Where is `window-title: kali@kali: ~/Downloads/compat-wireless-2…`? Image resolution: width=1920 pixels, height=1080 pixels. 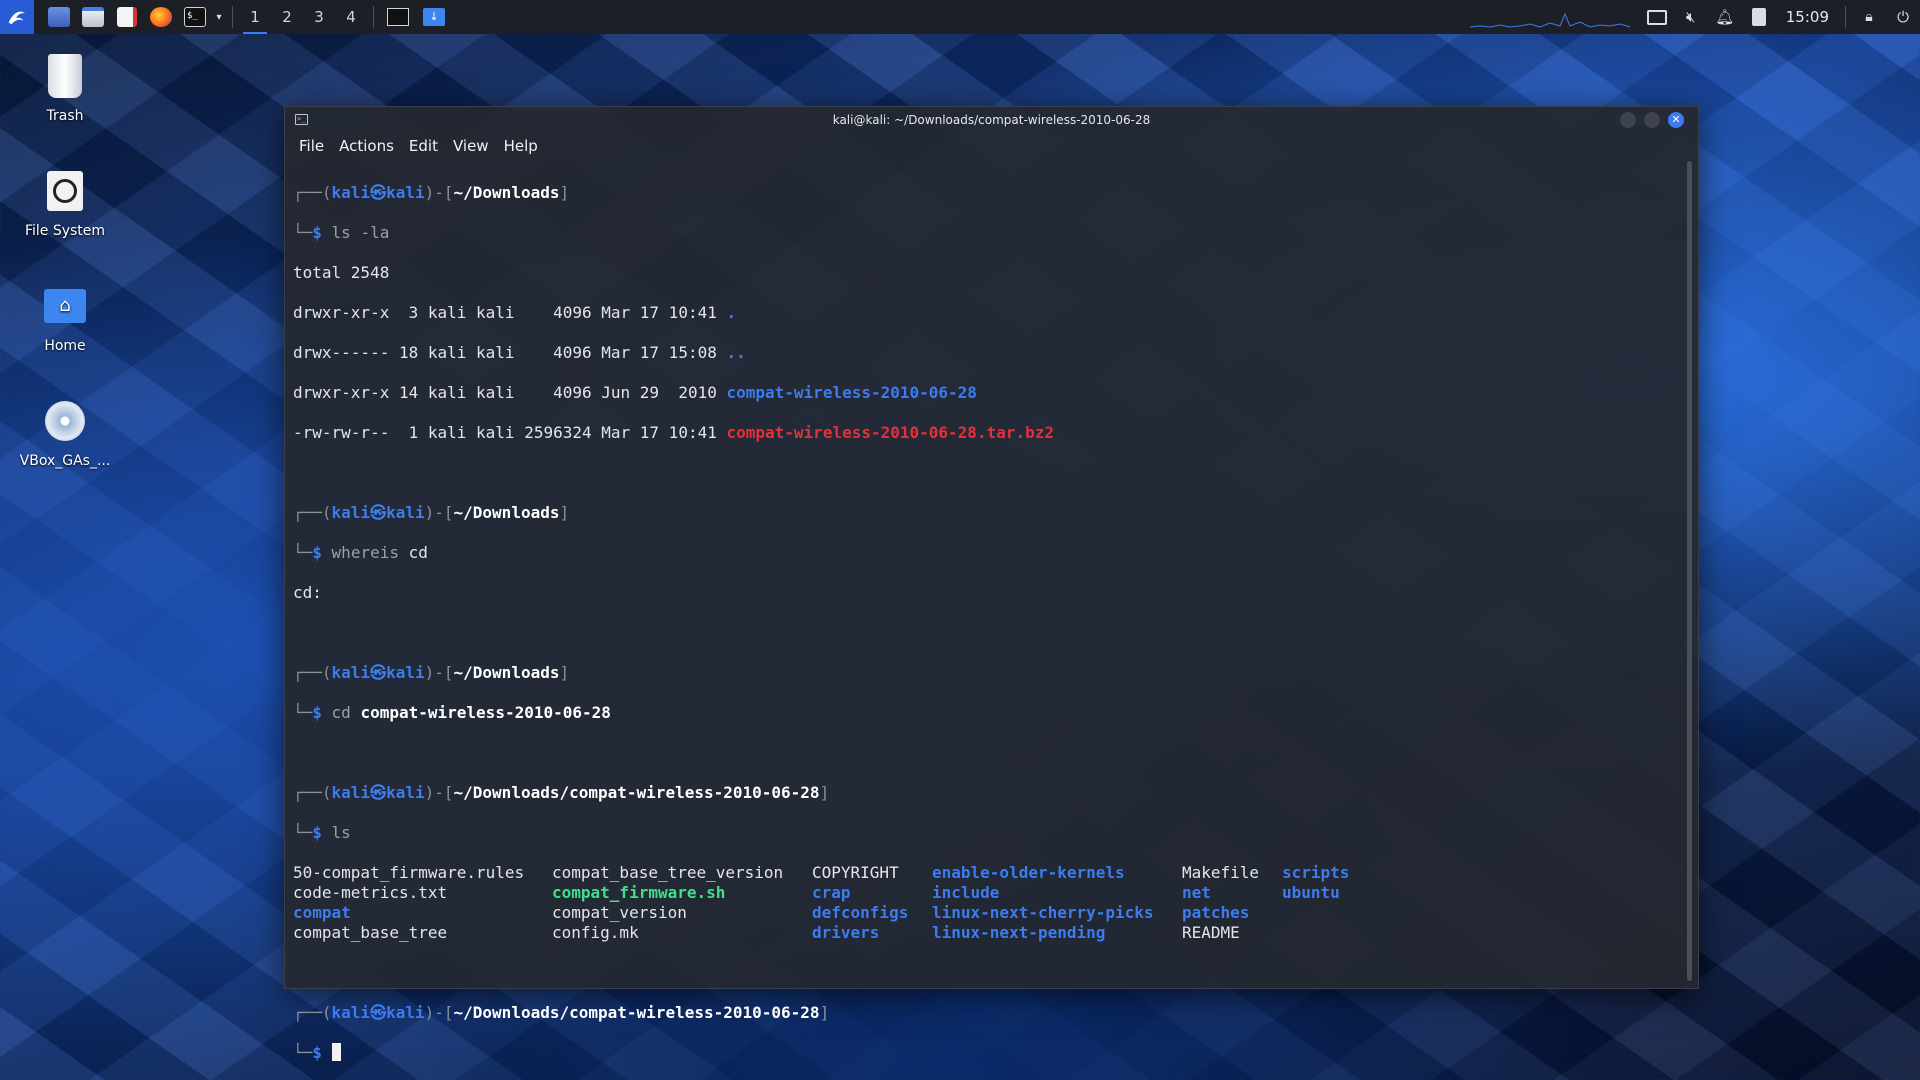 window-title: kali@kali: ~/Downloads/compat-wireless-2… is located at coordinates (991, 120).